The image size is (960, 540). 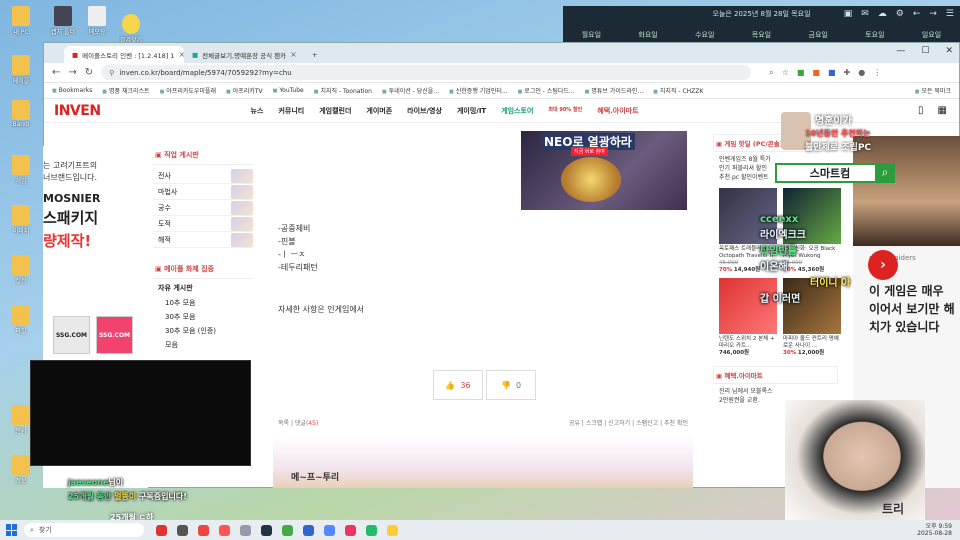 I want to click on job-item: 해적, so click(x=203, y=240).